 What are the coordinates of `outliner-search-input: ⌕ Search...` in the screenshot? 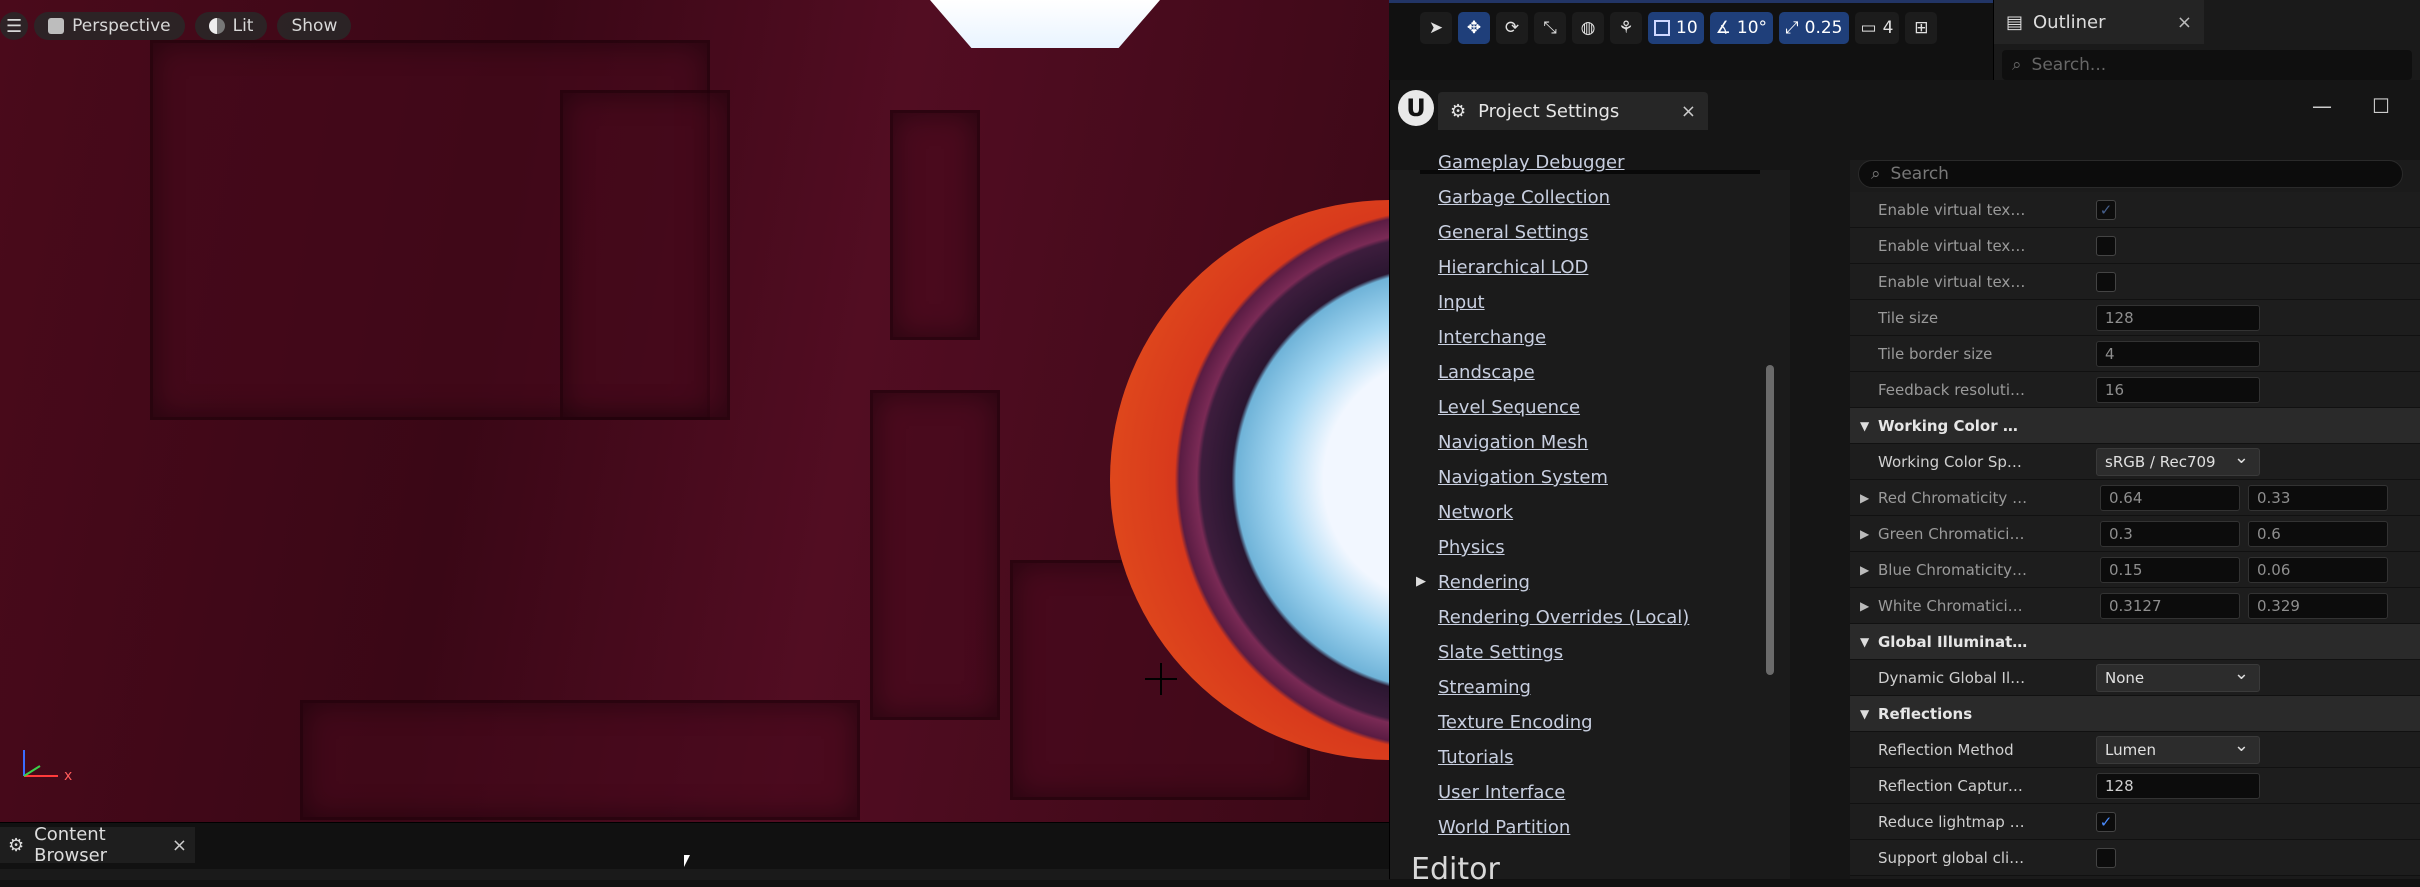 It's located at (2207, 65).